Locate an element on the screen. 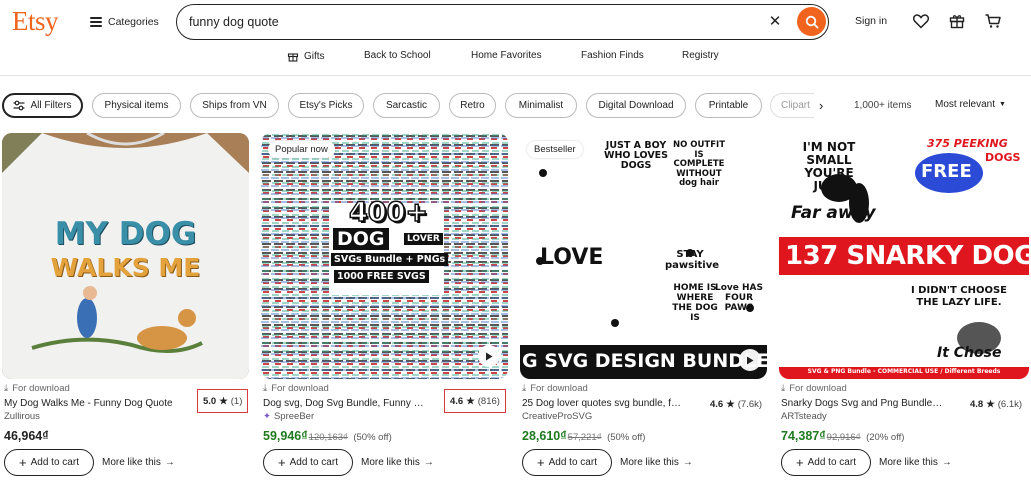 This screenshot has height=486, width=1031. categories-button: Categories is located at coordinates (124, 22).